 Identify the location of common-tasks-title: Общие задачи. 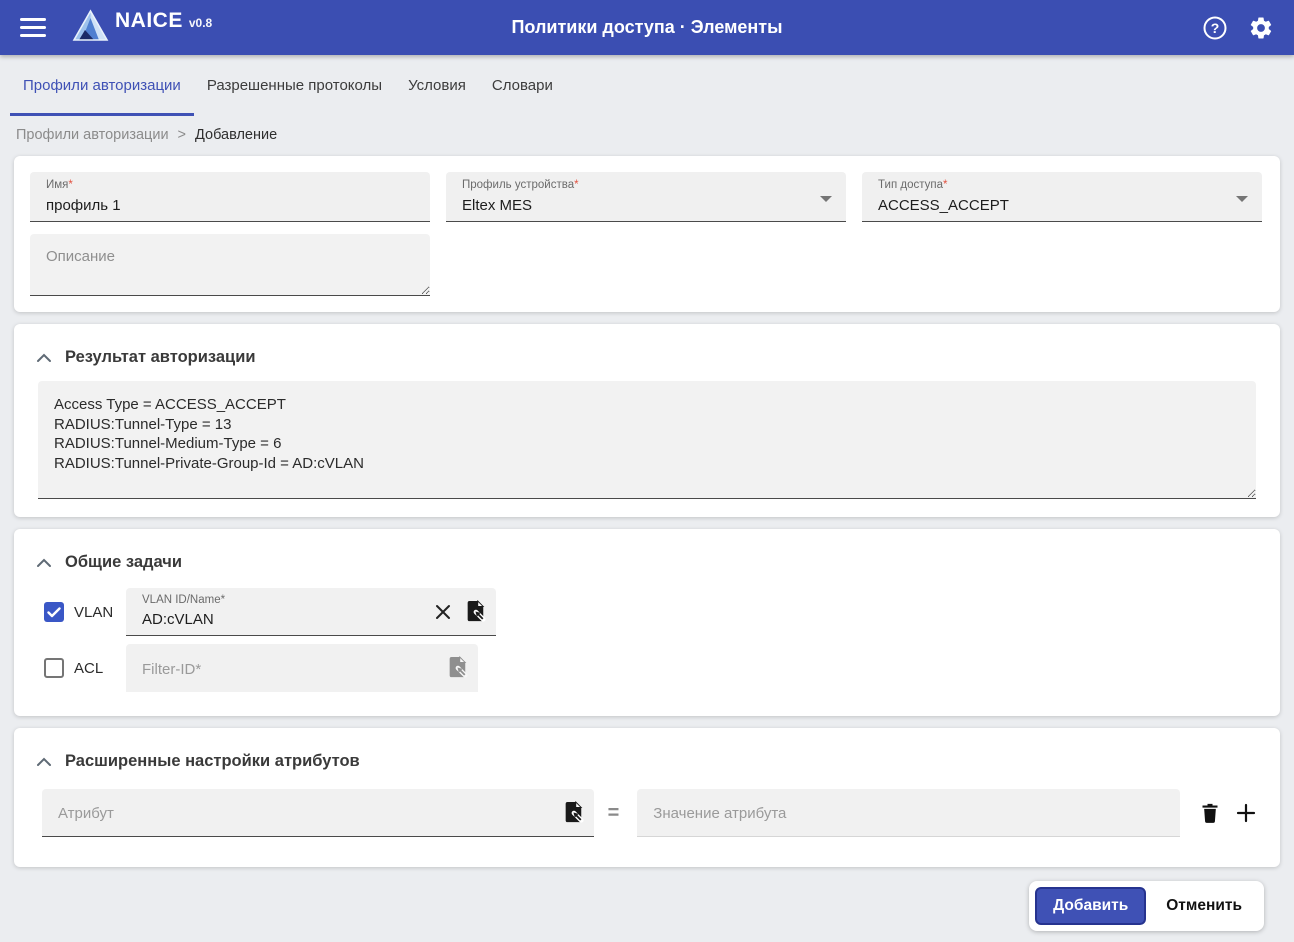
(123, 562).